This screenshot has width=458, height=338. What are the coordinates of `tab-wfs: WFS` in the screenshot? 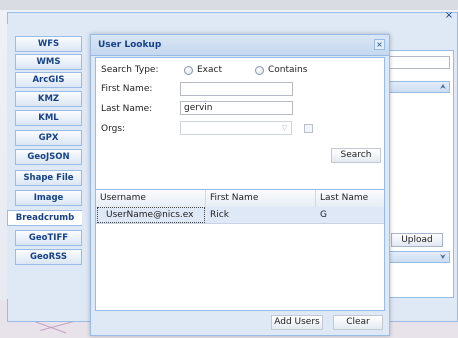 It's located at (48, 44).